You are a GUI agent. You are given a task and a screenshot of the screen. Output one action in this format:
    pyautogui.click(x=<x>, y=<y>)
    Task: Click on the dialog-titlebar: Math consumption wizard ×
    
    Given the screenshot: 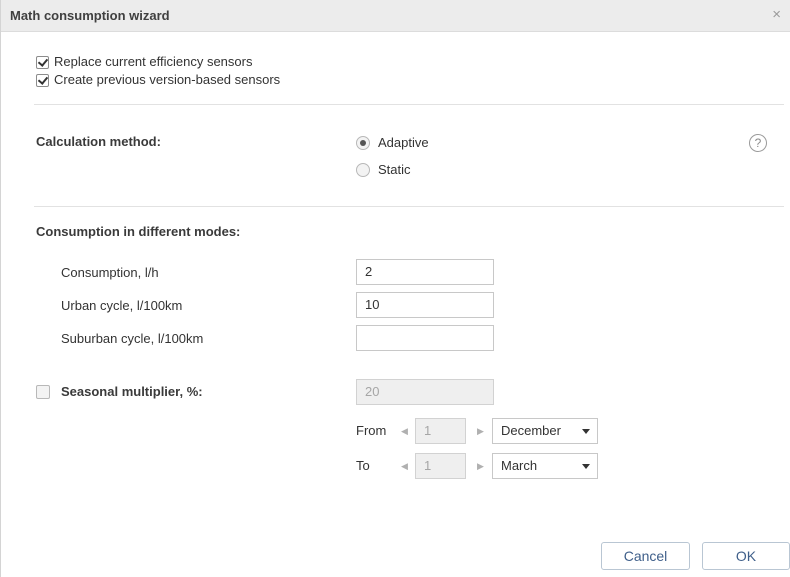 What is the action you would take?
    pyautogui.click(x=395, y=16)
    